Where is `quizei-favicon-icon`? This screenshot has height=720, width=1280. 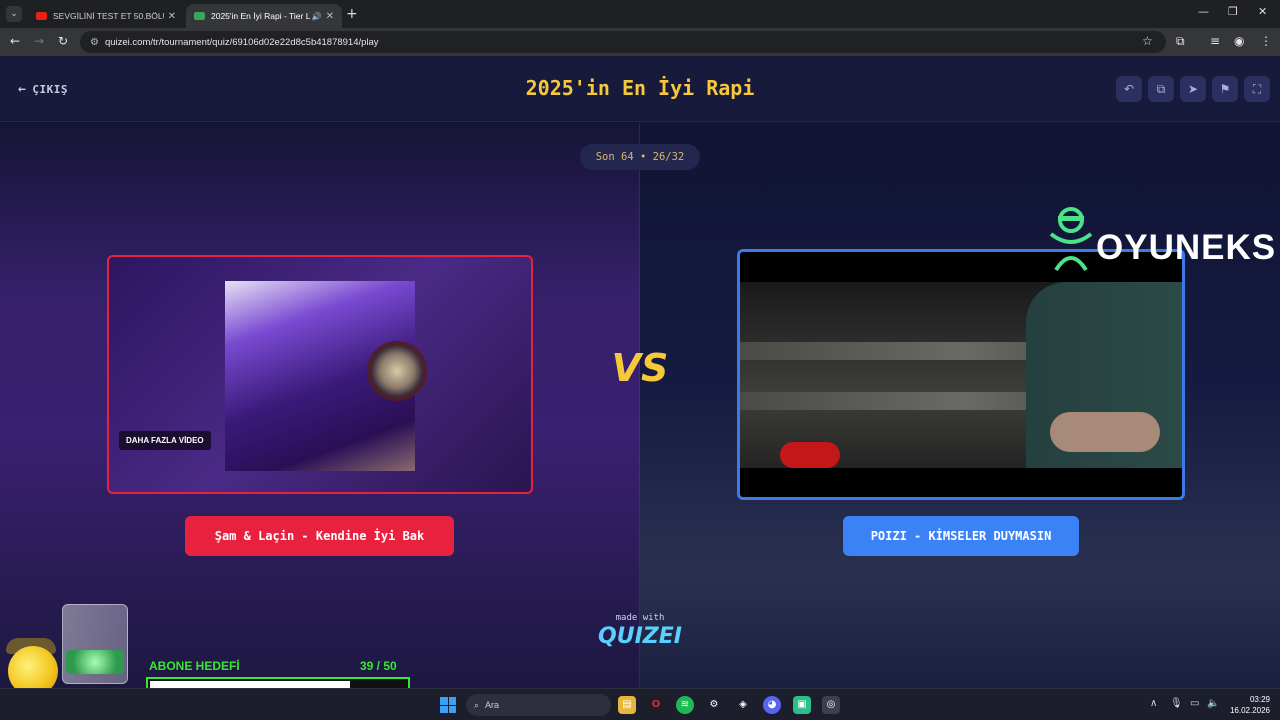 quizei-favicon-icon is located at coordinates (199, 16).